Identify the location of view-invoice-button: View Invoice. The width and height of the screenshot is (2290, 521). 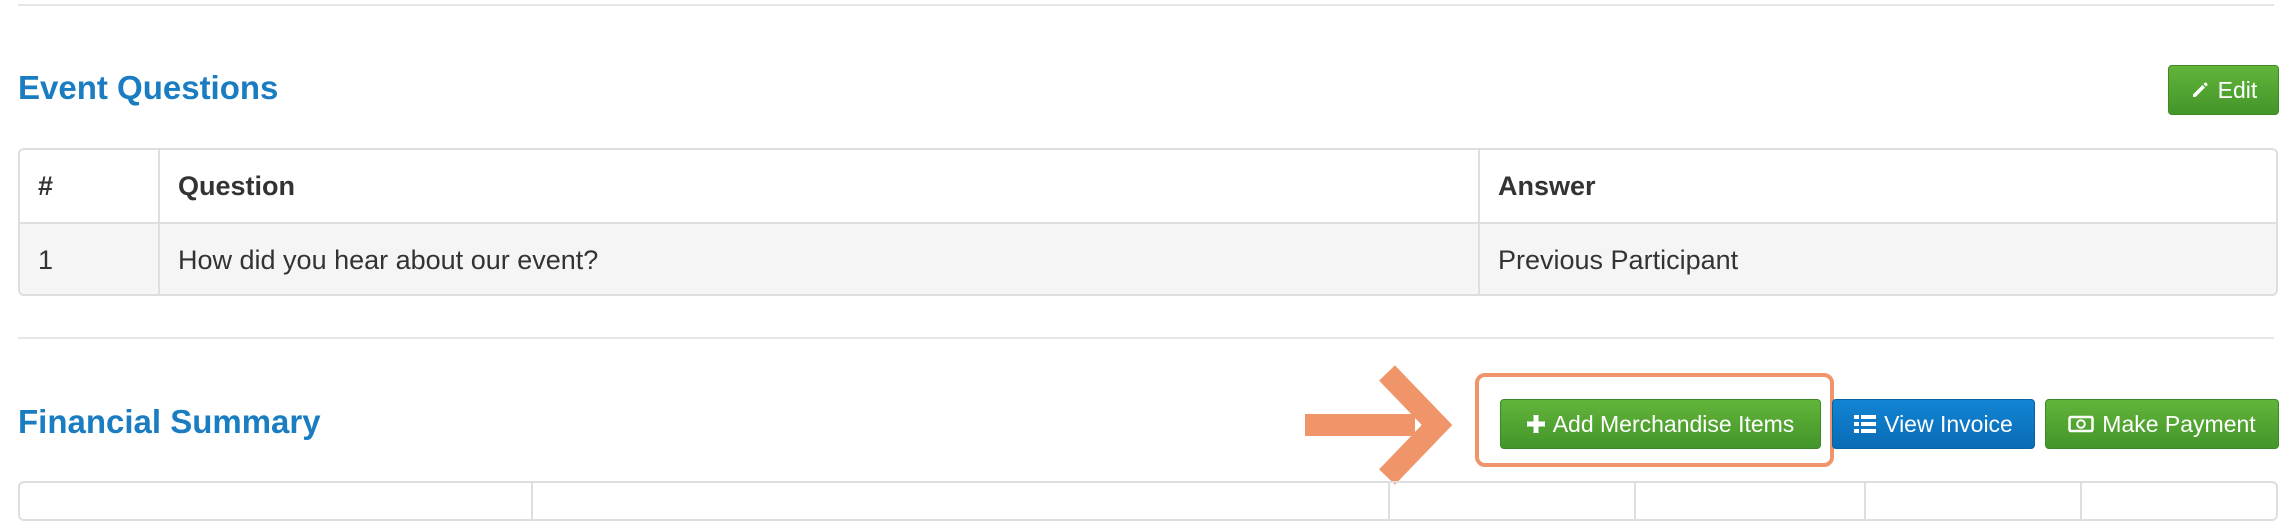
(1933, 424).